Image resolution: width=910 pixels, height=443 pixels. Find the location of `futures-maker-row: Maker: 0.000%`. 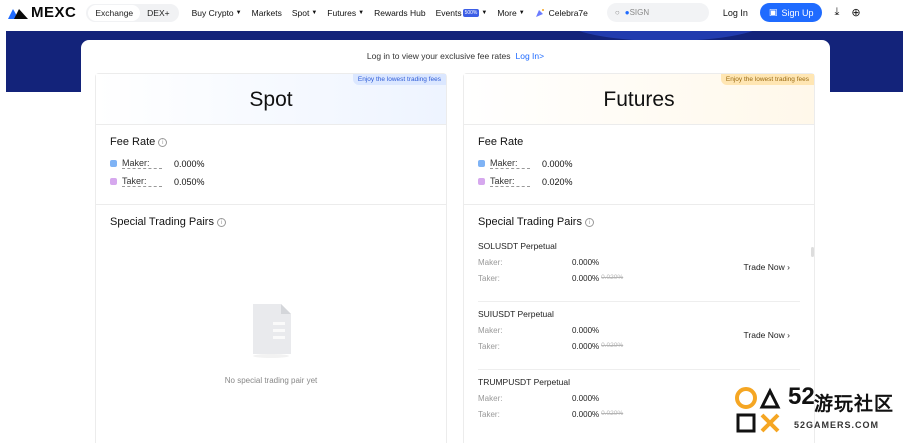

futures-maker-row: Maker: 0.000% is located at coordinates (646, 163).